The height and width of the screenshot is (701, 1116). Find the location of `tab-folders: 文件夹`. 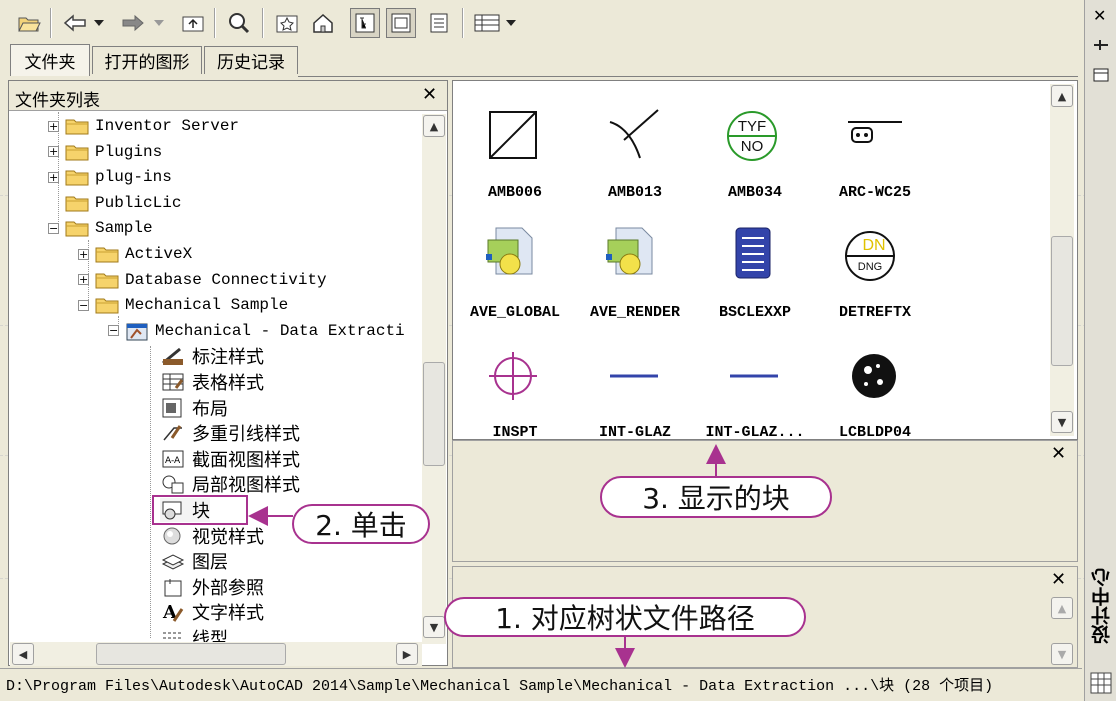

tab-folders: 文件夹 is located at coordinates (50, 60).